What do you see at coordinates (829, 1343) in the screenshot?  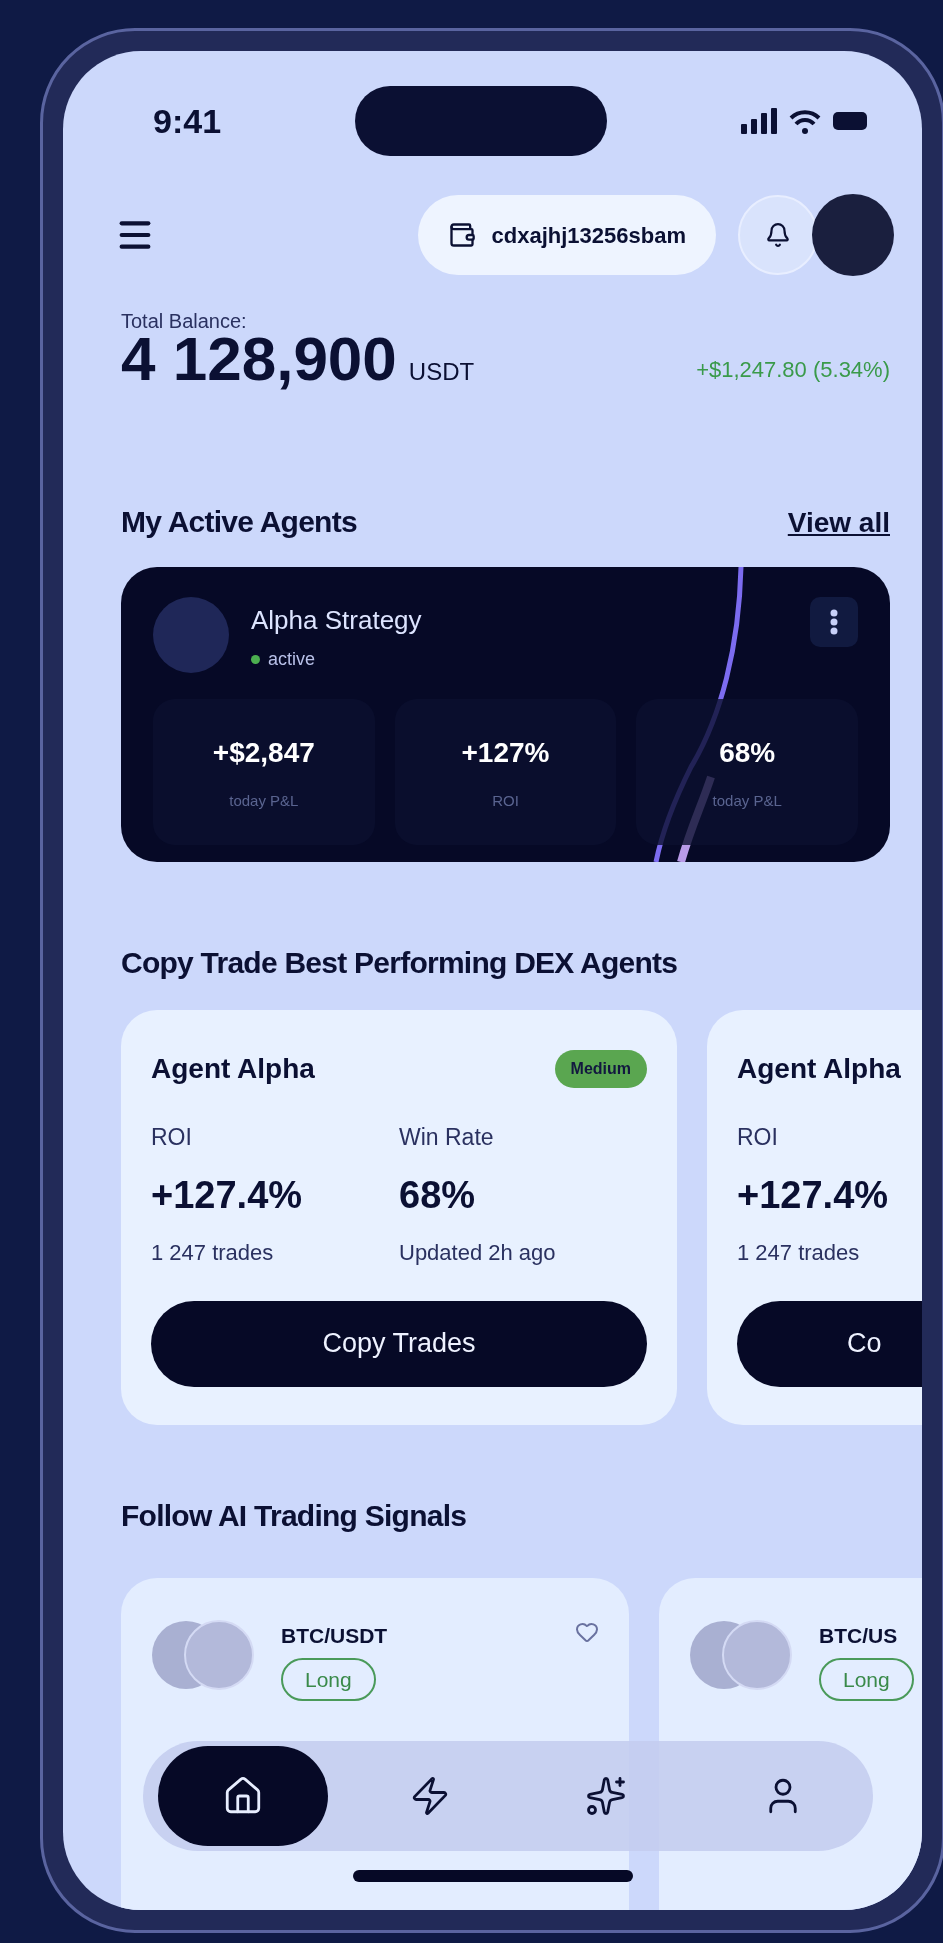 I see `copy-trades-button: Co` at bounding box center [829, 1343].